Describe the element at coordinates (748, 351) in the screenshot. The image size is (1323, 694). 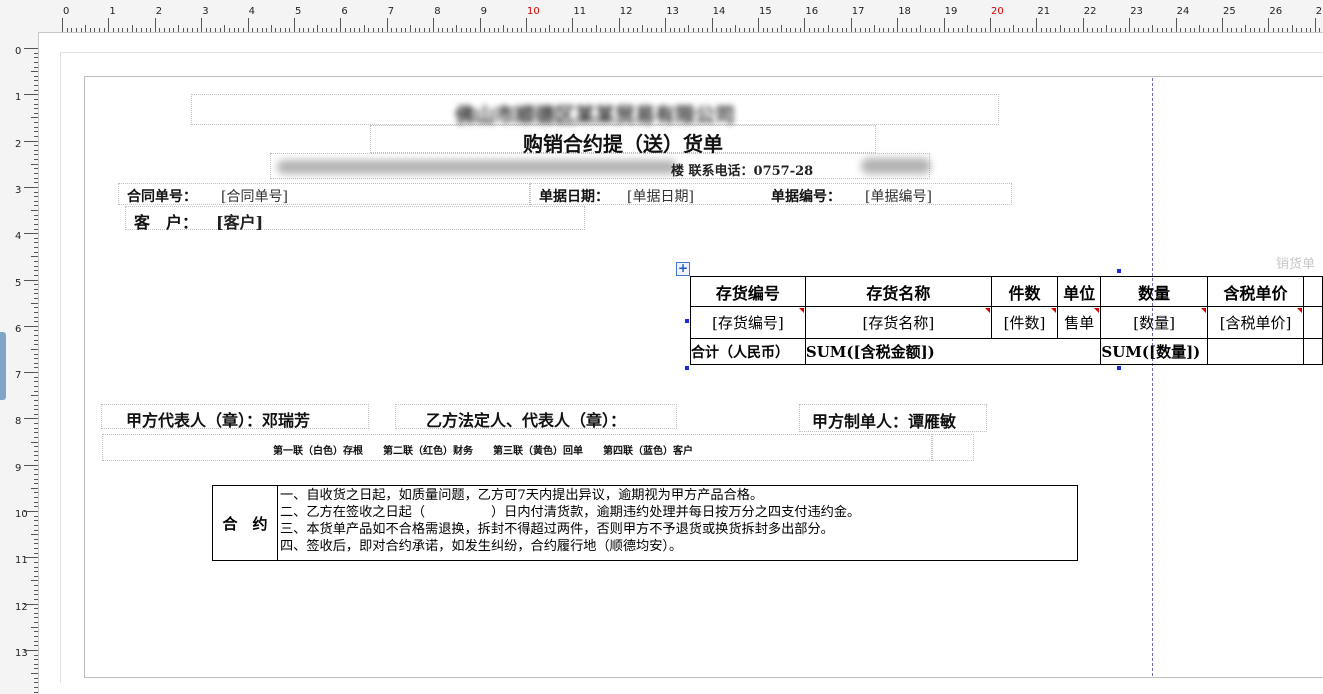
I see `total-label: 合计（人民币）` at that location.